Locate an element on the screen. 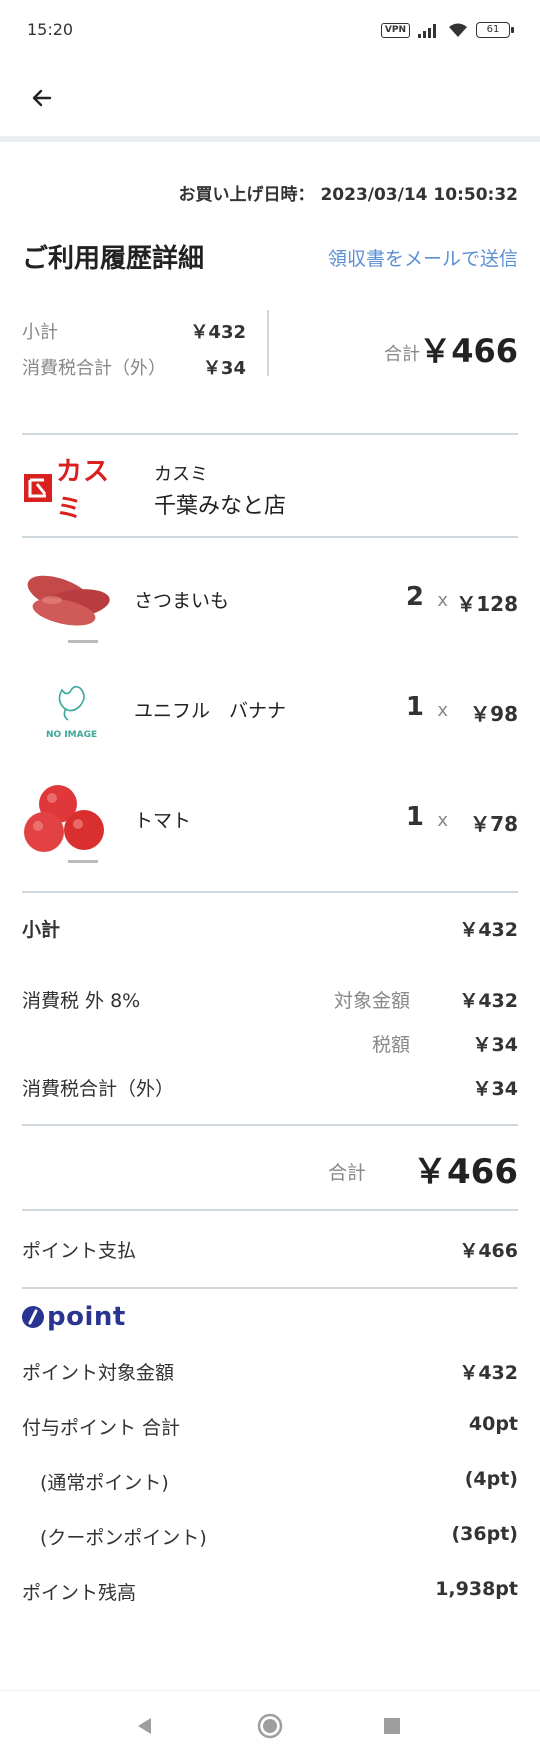 The width and height of the screenshot is (540, 1759). point-granted-value: 40pt is located at coordinates (493, 1424).